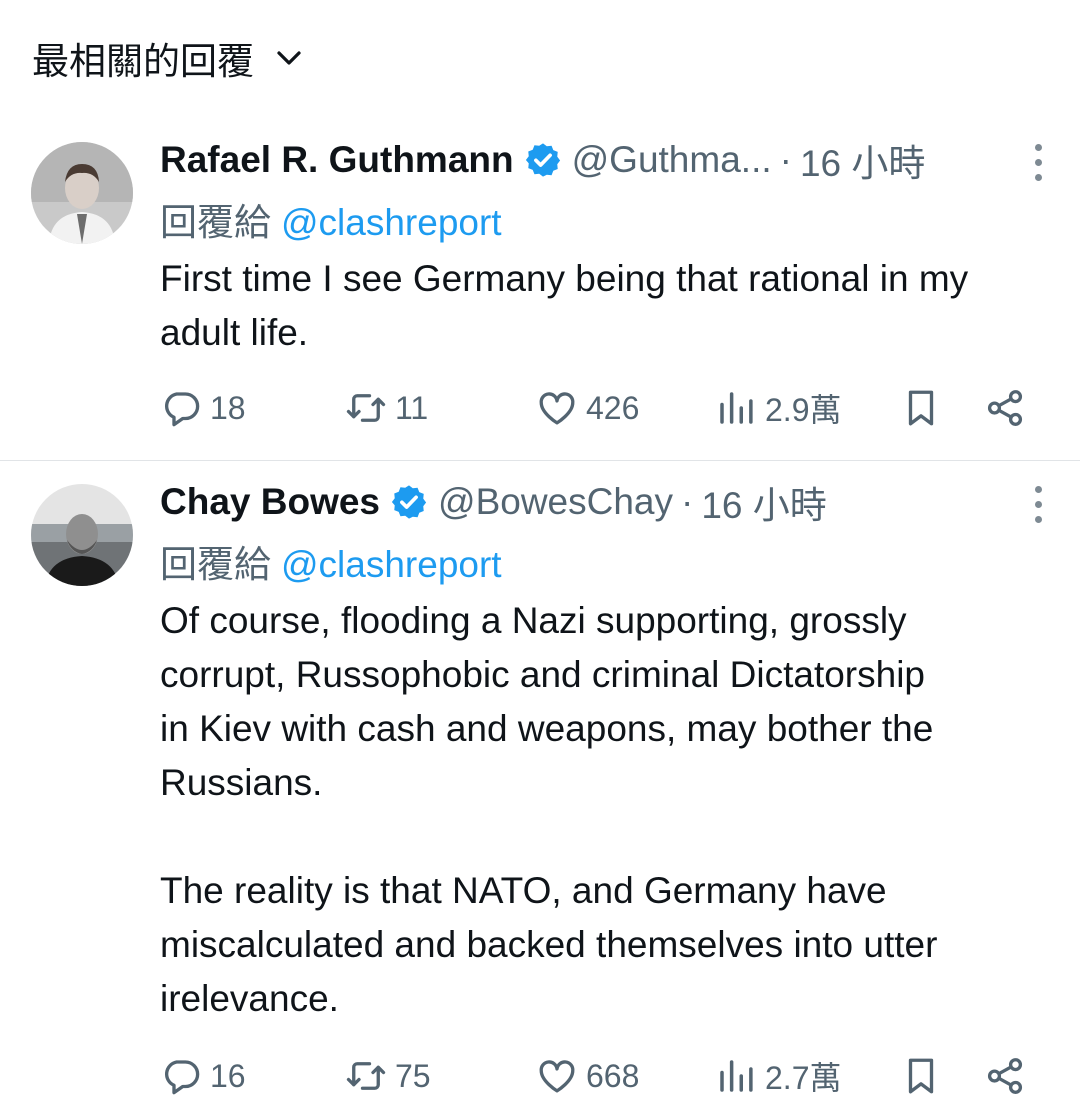 This screenshot has width=1080, height=1118. Describe the element at coordinates (289, 58) in the screenshot. I see `chevron-down-icon` at that location.